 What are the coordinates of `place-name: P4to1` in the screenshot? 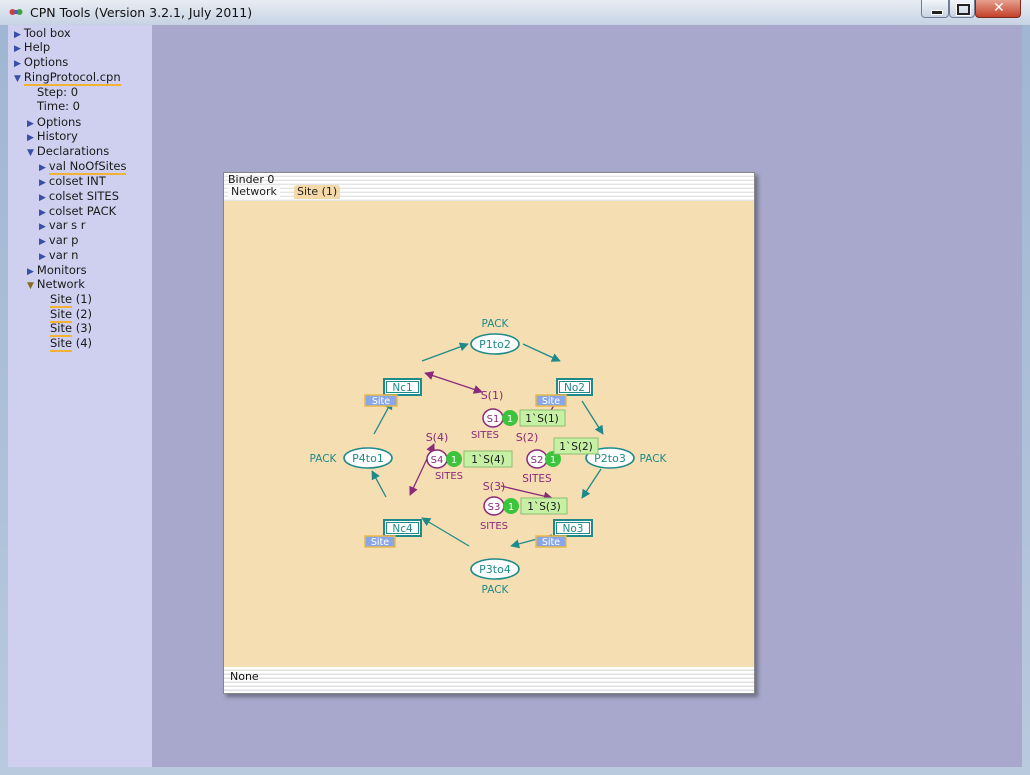 It's located at (368, 458).